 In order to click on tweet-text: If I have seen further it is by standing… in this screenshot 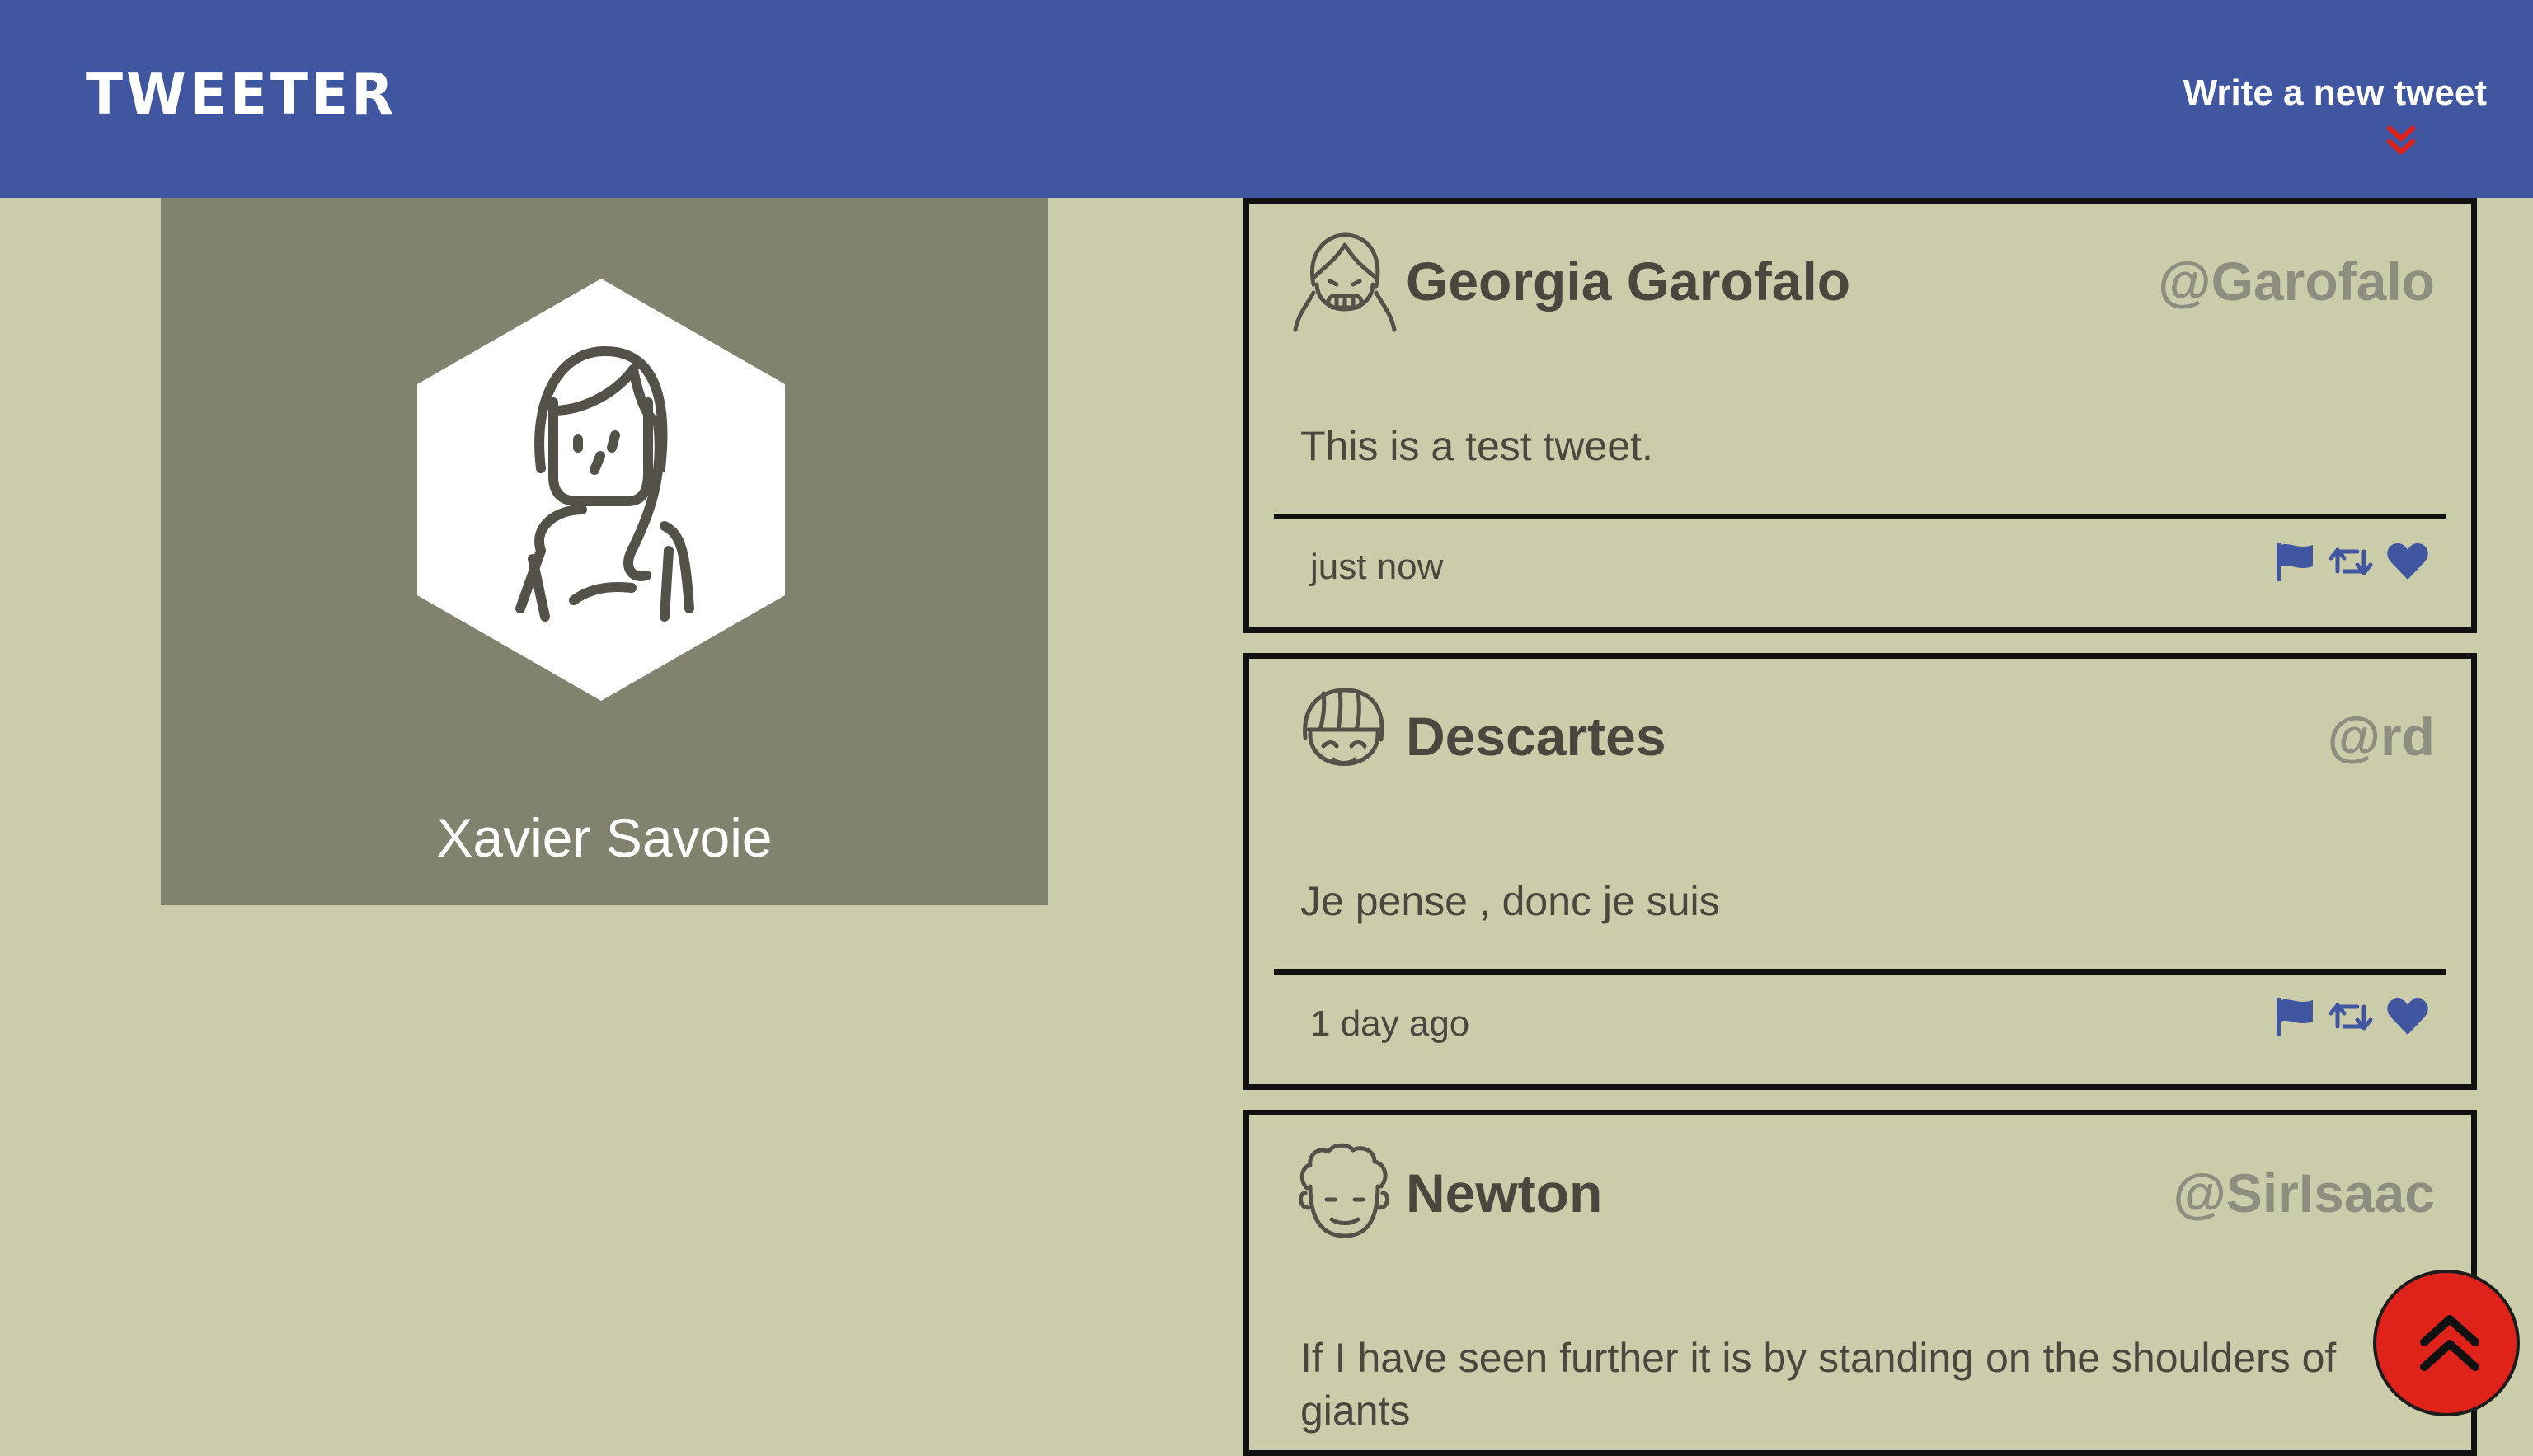, I will do `click(1818, 1384)`.